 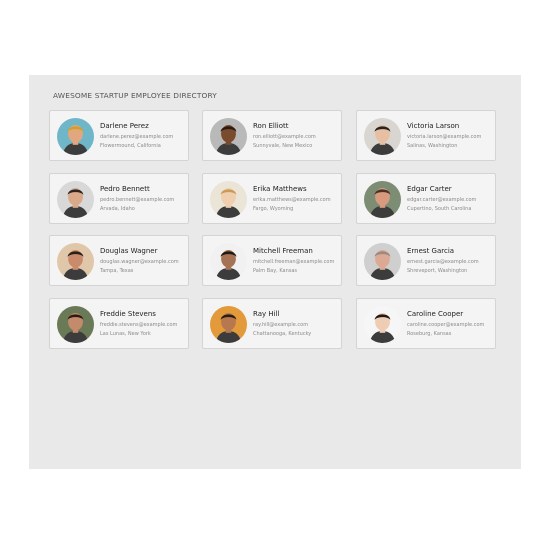 What do you see at coordinates (128, 314) in the screenshot?
I see `employee-name: Freddie Stevens` at bounding box center [128, 314].